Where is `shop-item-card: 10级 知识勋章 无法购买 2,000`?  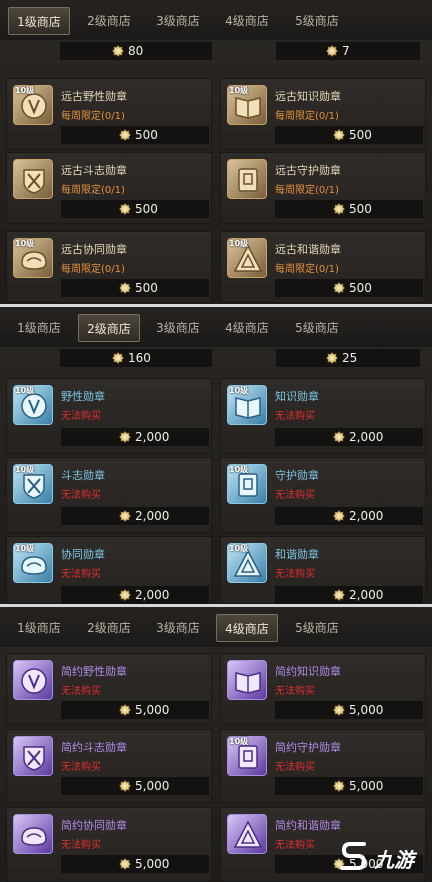
shop-item-card: 10级 知识勋章 无法购买 2,000 is located at coordinates (323, 416).